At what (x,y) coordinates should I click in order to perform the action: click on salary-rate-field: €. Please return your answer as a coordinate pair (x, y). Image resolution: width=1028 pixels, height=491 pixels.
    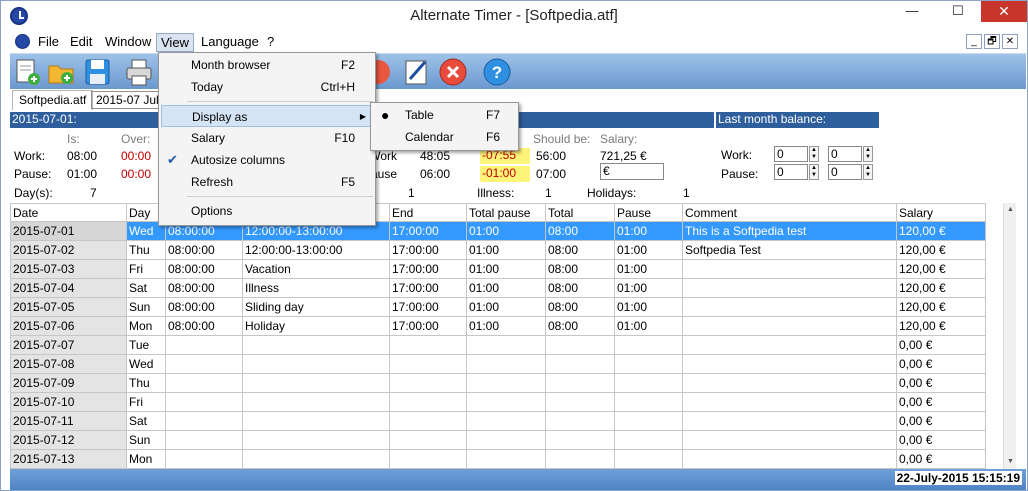
    Looking at the image, I should click on (632, 171).